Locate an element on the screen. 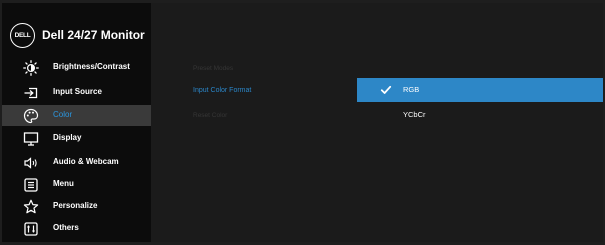 The width and height of the screenshot is (605, 245). input-source-icon is located at coordinates (31, 93).